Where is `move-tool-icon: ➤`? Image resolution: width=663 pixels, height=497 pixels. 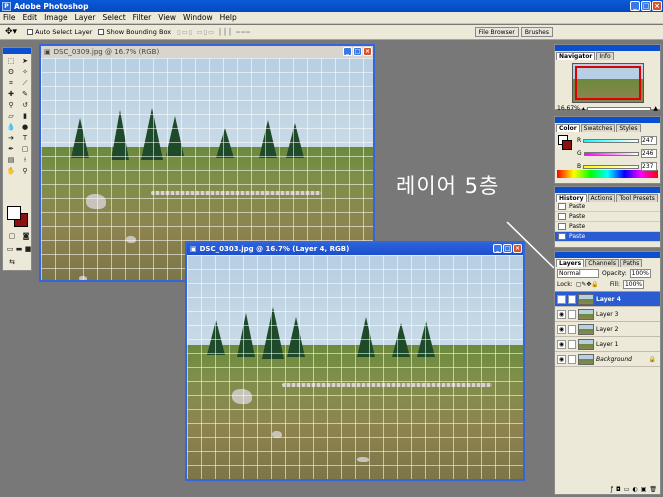
move-tool-icon: ➤ is located at coordinates (25, 61).